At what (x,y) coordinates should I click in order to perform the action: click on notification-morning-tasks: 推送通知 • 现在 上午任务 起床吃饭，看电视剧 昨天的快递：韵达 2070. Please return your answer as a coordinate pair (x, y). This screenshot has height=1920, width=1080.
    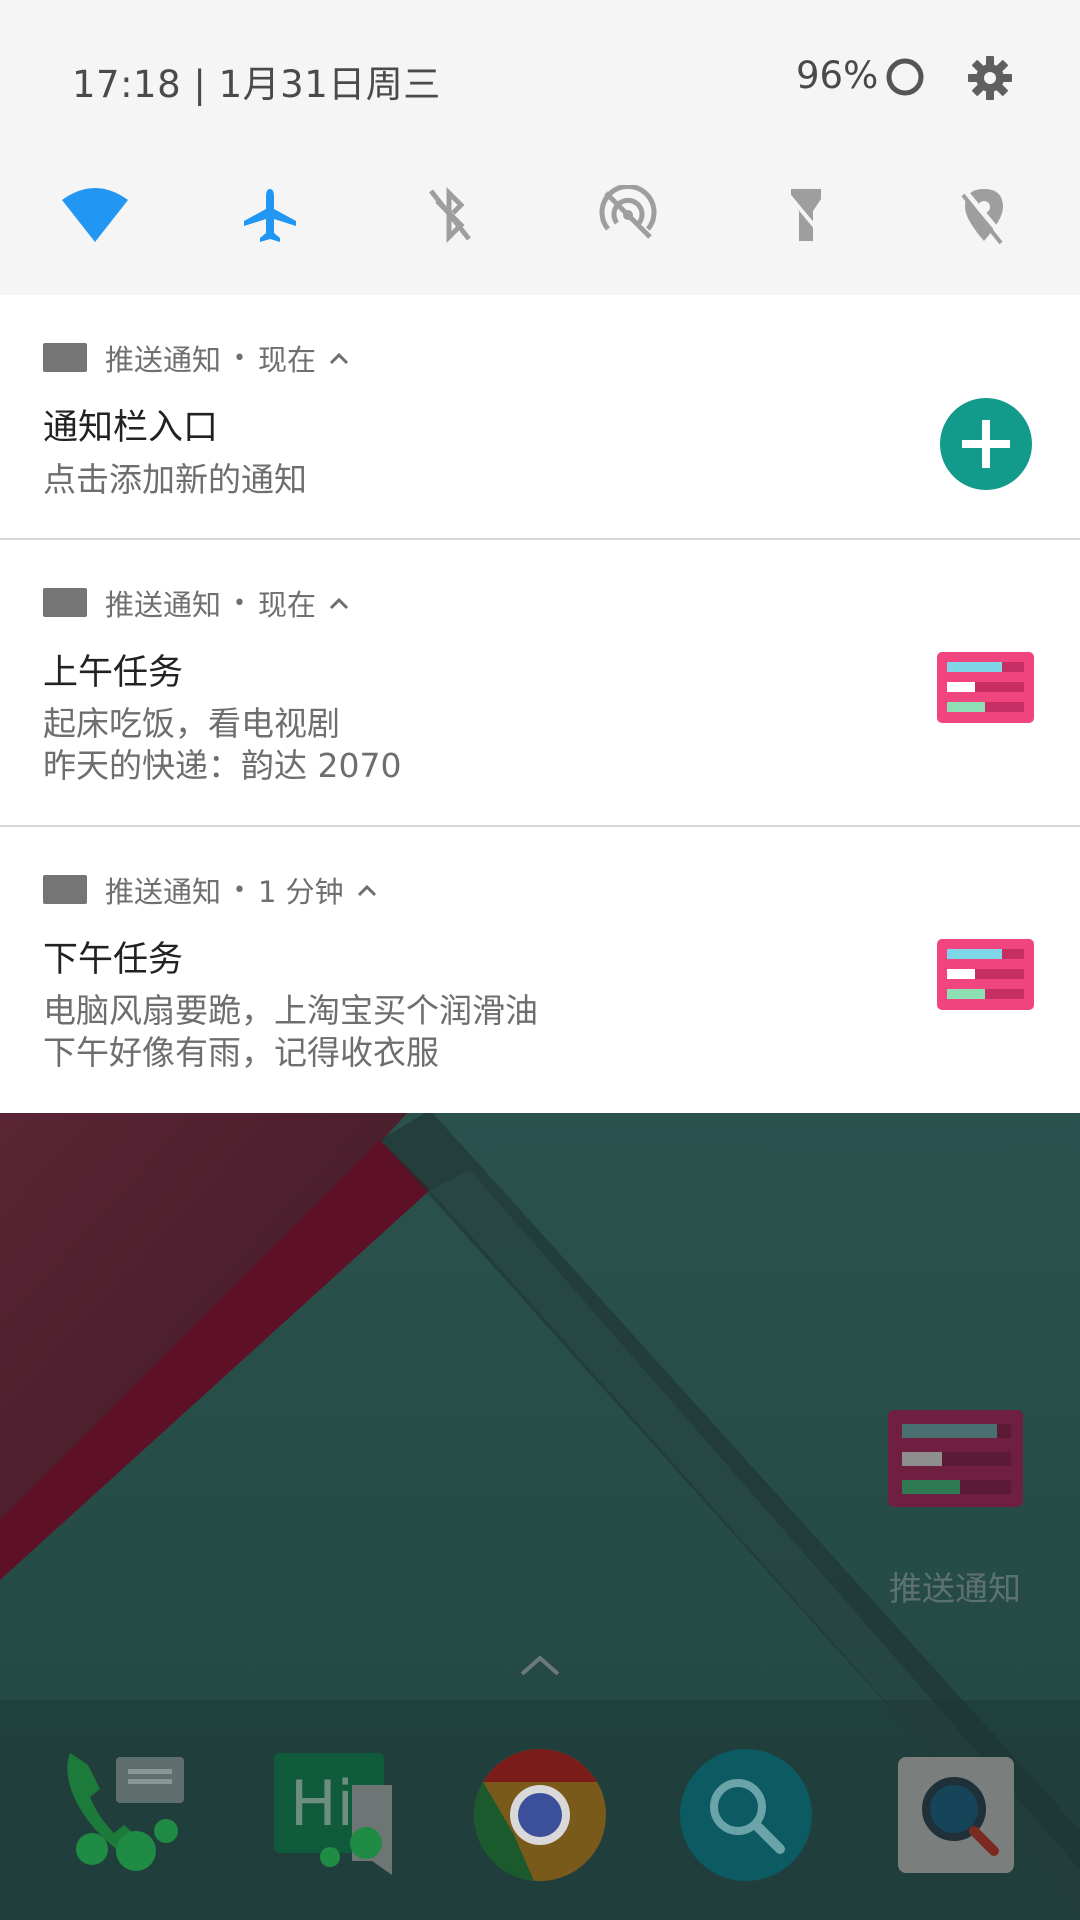
    Looking at the image, I should click on (540, 683).